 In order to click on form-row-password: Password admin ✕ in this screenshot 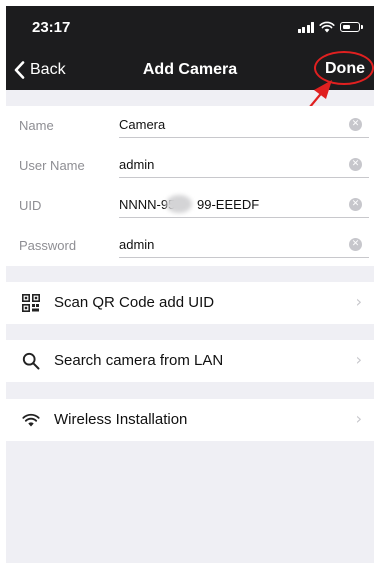, I will do `click(190, 246)`.